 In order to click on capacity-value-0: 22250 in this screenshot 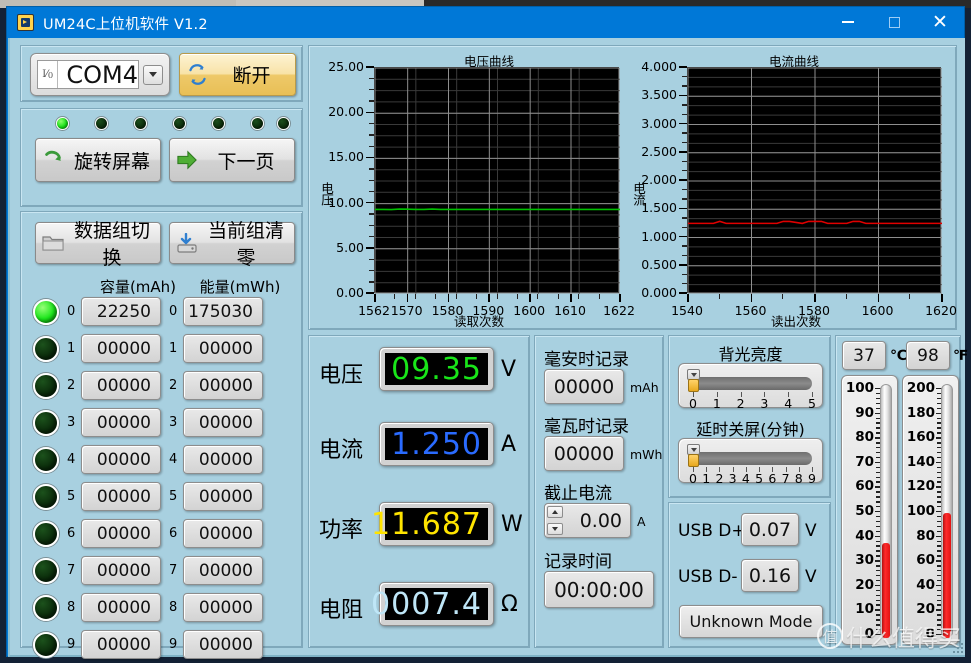, I will do `click(121, 311)`.